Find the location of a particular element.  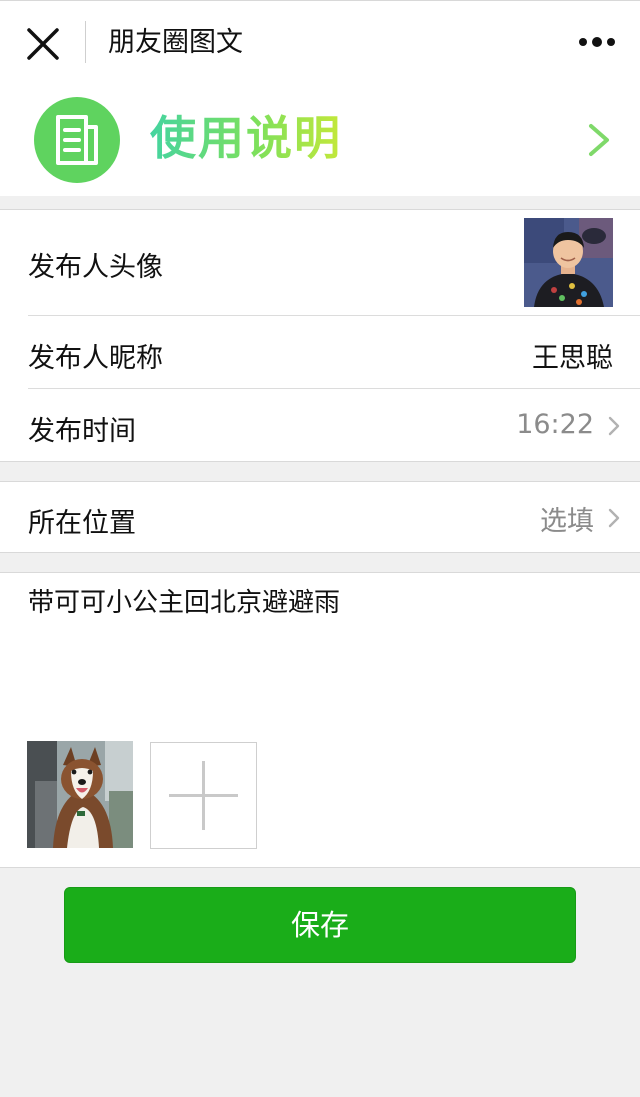

add-photo-button is located at coordinates (203, 795).